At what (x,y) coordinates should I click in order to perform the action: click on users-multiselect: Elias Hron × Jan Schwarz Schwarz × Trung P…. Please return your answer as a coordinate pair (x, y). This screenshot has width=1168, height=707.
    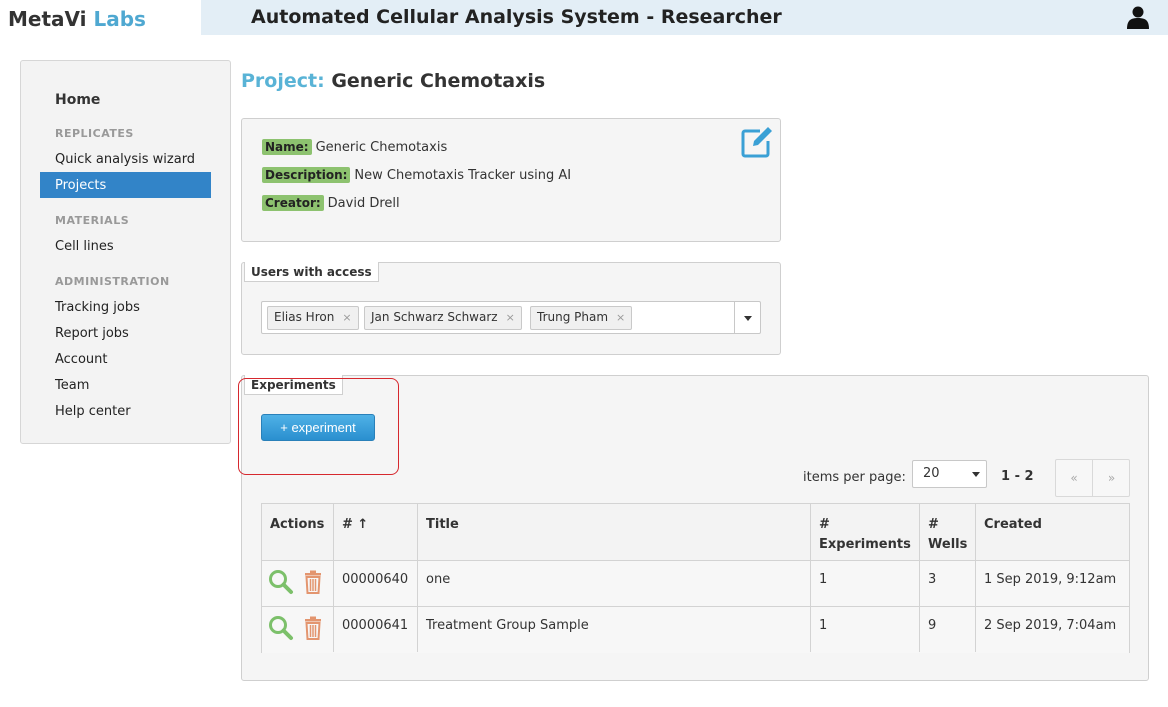
    Looking at the image, I should click on (511, 317).